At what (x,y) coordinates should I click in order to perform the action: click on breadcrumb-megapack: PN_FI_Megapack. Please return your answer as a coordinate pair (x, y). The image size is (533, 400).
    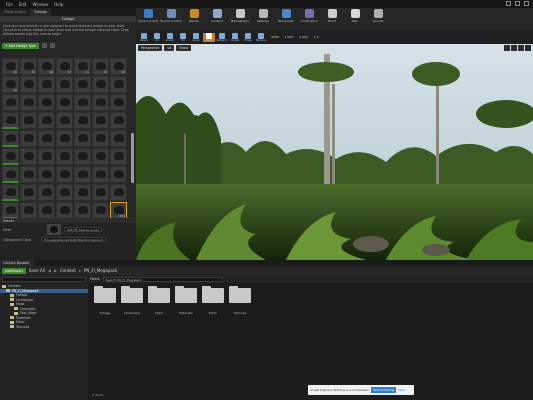
    Looking at the image, I should click on (100, 270).